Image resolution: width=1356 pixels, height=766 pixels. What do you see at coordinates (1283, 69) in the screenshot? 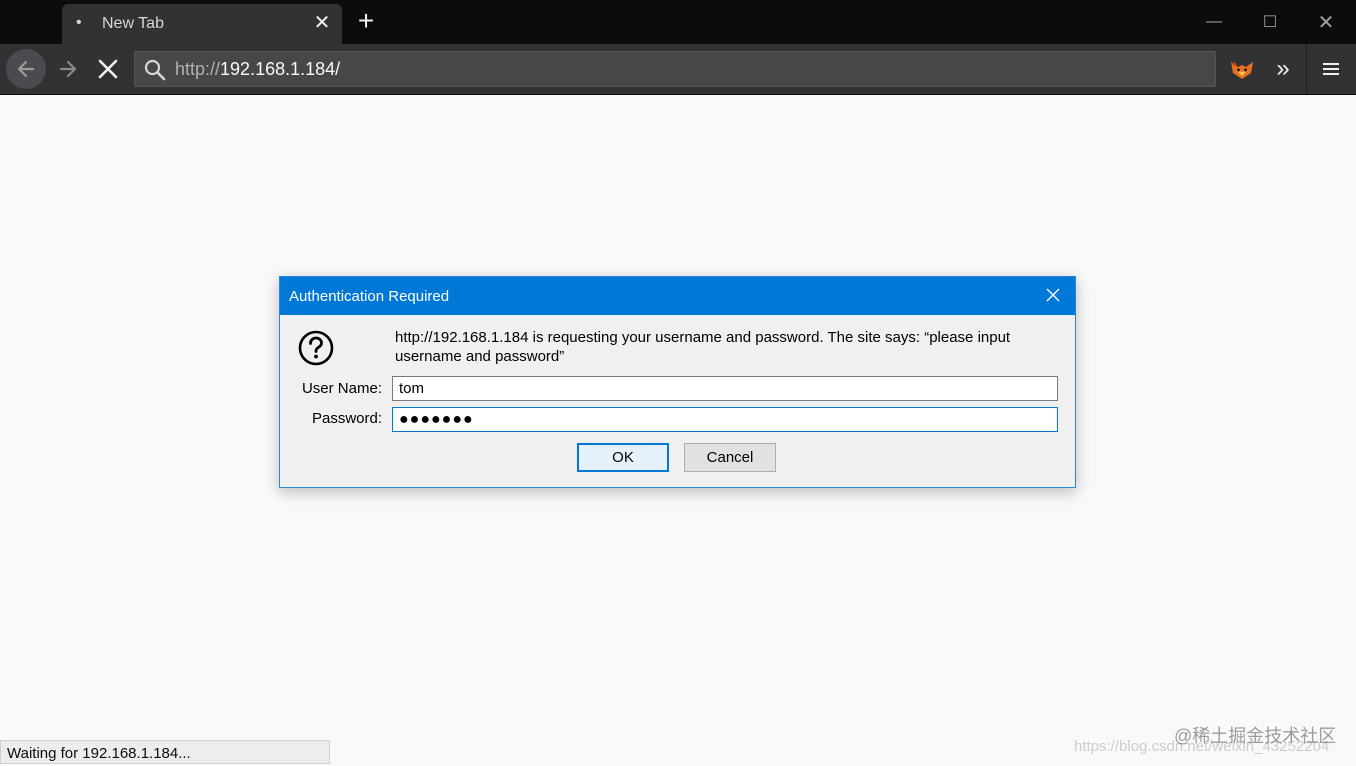
I see `toolbar-overflow-icon: »` at bounding box center [1283, 69].